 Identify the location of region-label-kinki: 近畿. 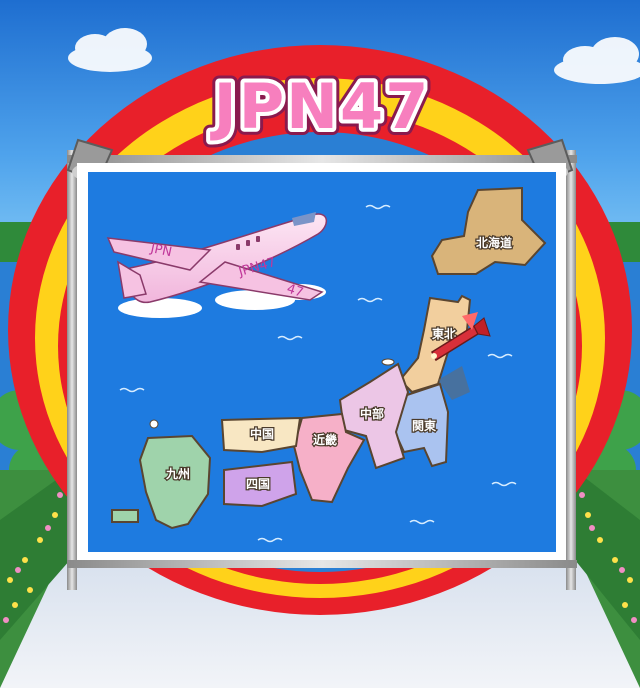
(325, 439).